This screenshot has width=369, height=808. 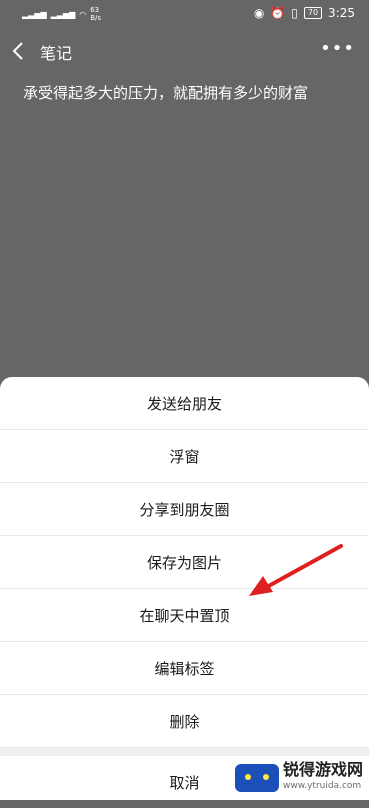 I want to click on edit-tags-item: 编辑标签, so click(x=184, y=668).